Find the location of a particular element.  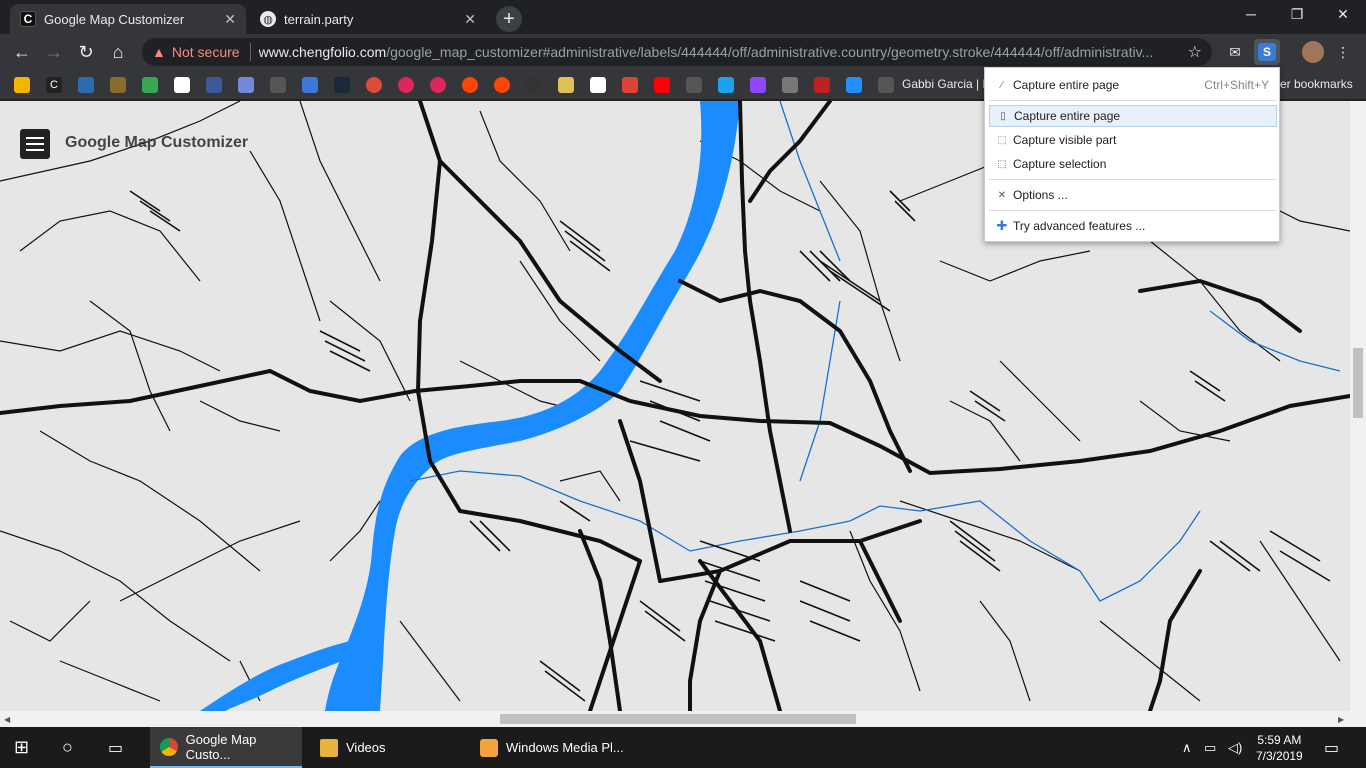

menu-item-capture-entire-page: ▯ Capture entire page is located at coordinates (1133, 116).